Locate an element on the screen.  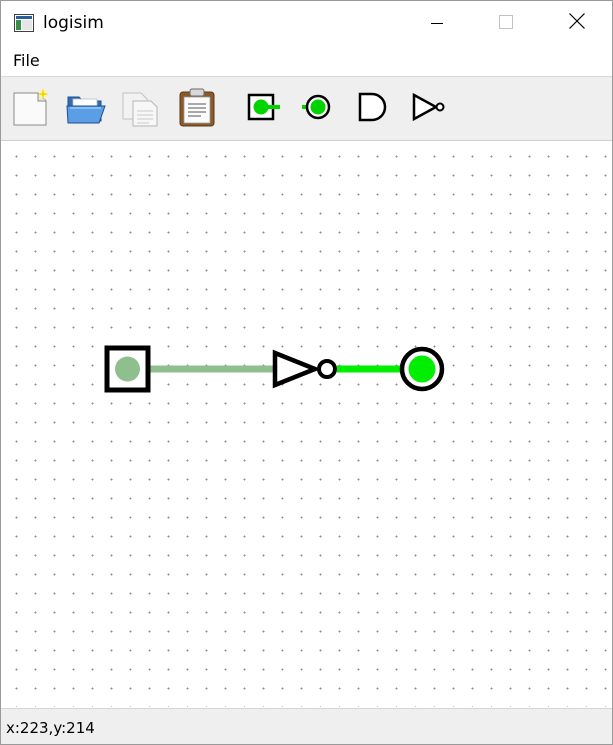
paste-clipboard-icon is located at coordinates (197, 107).